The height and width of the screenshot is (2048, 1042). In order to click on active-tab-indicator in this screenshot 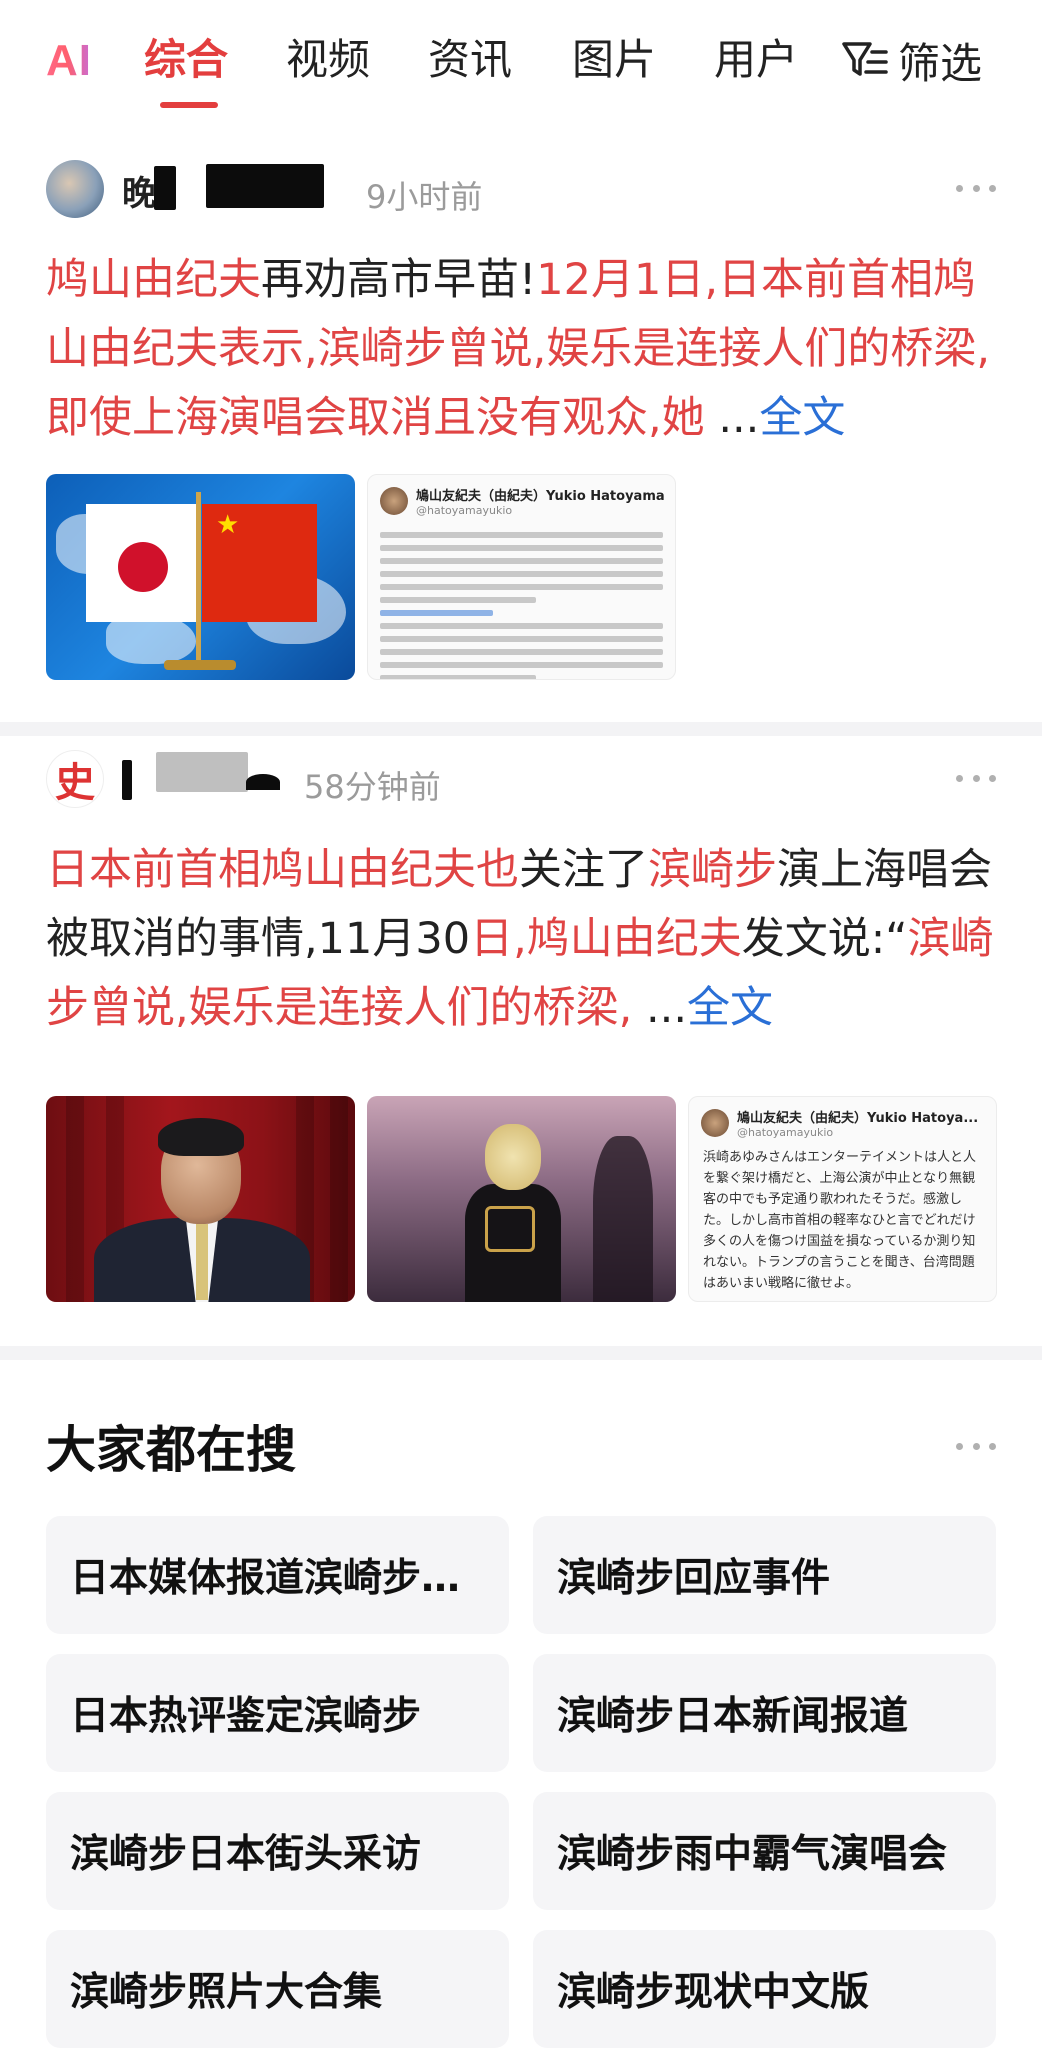, I will do `click(189, 105)`.